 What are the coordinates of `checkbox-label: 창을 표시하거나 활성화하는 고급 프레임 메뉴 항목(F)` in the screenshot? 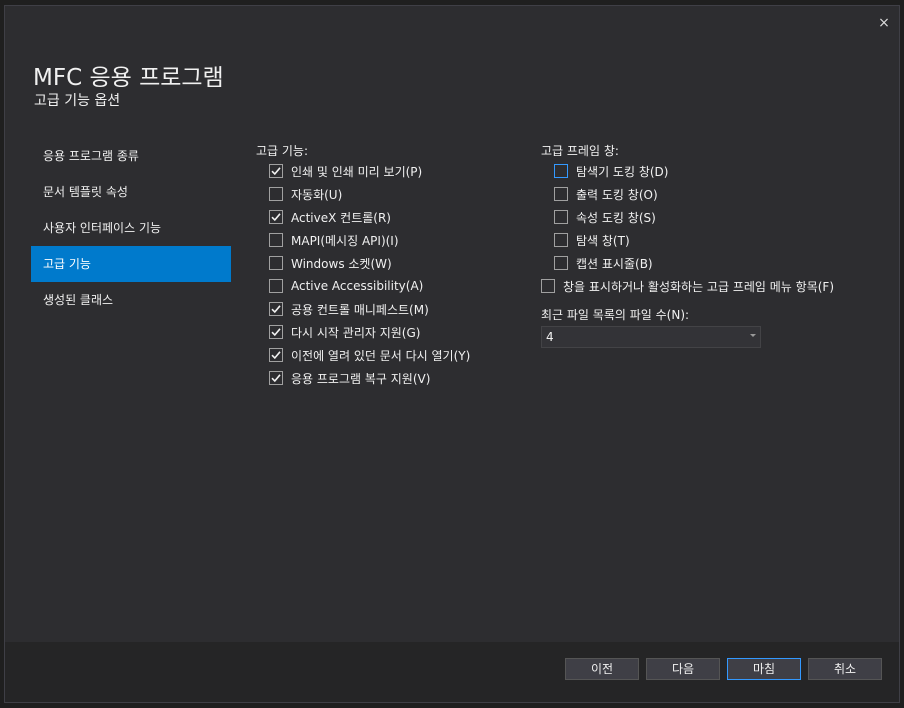 It's located at (698, 286).